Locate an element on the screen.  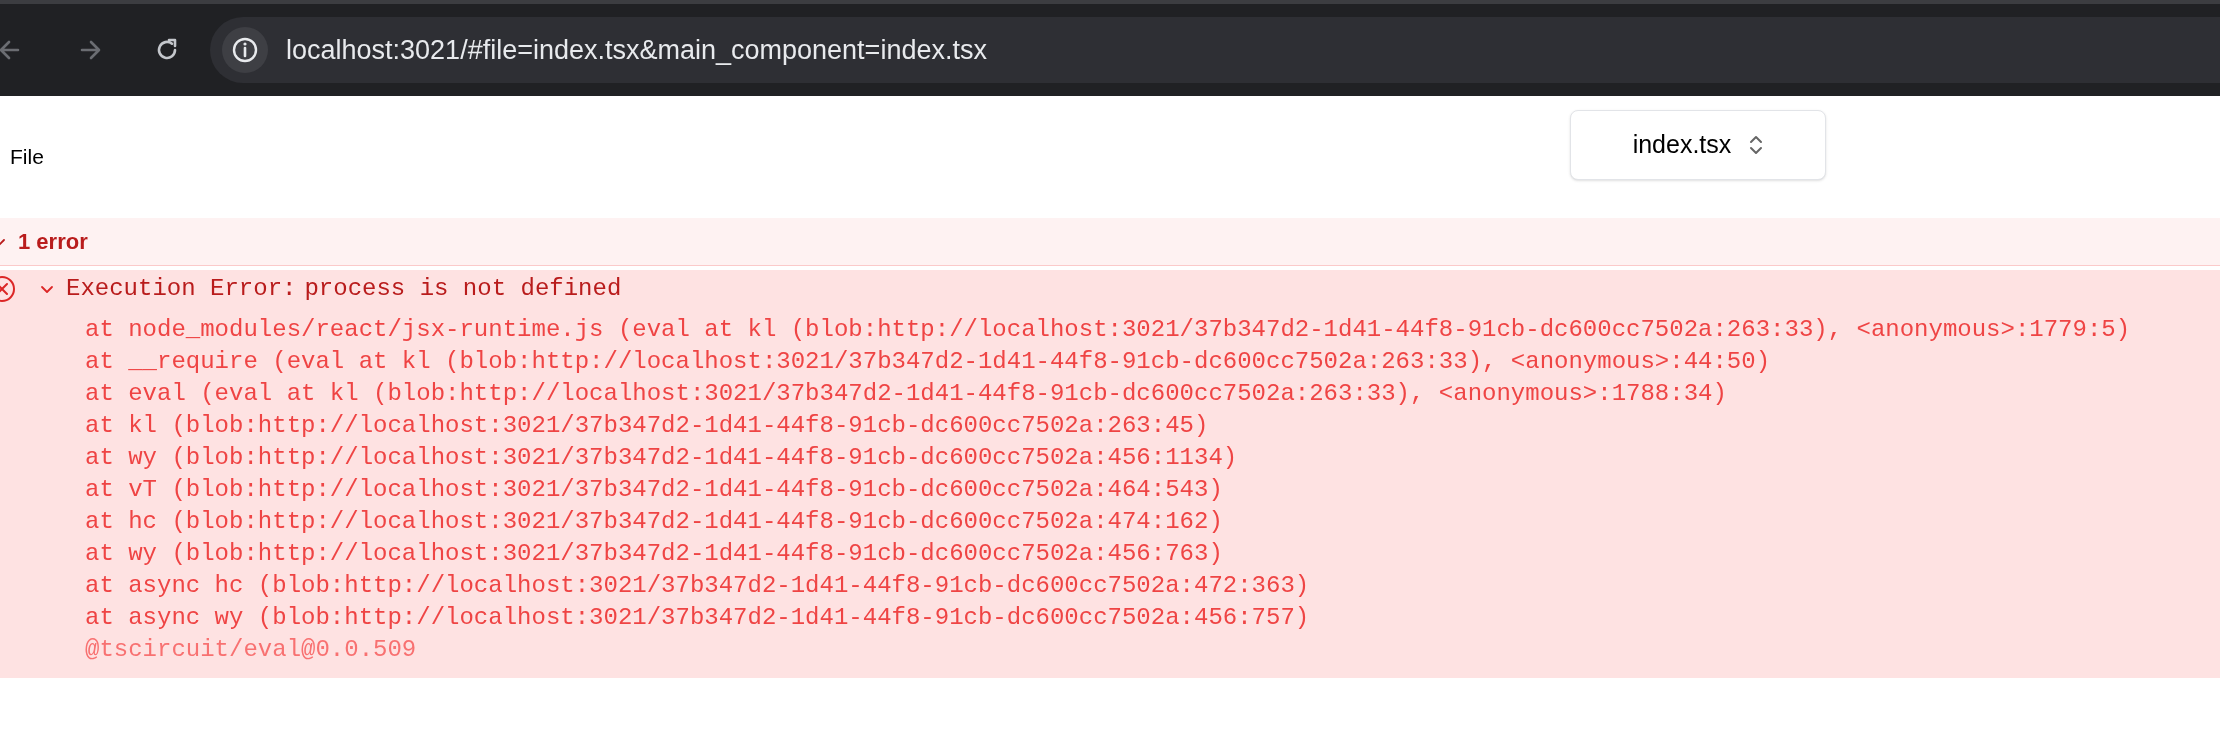
stack-trace-line: at wy (blob:http://localhost:3021/37b347d2-1d41-44f8-91cb-dc600cc7502a:456:1134) is located at coordinates (661, 458).